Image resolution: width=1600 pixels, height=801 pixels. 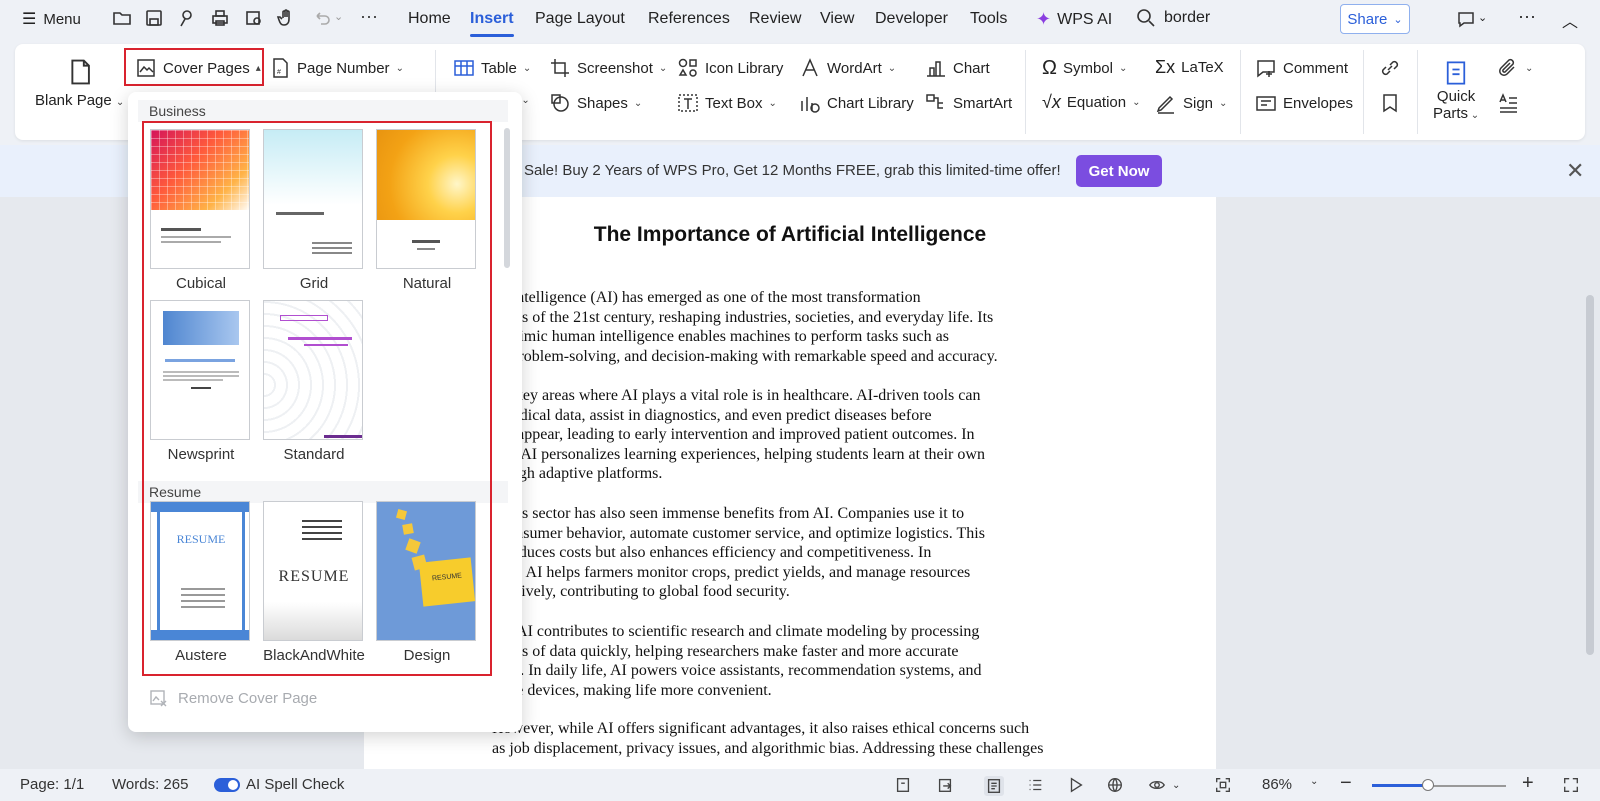 I want to click on page-number-button: # Page Number ⌄, so click(x=336, y=68).